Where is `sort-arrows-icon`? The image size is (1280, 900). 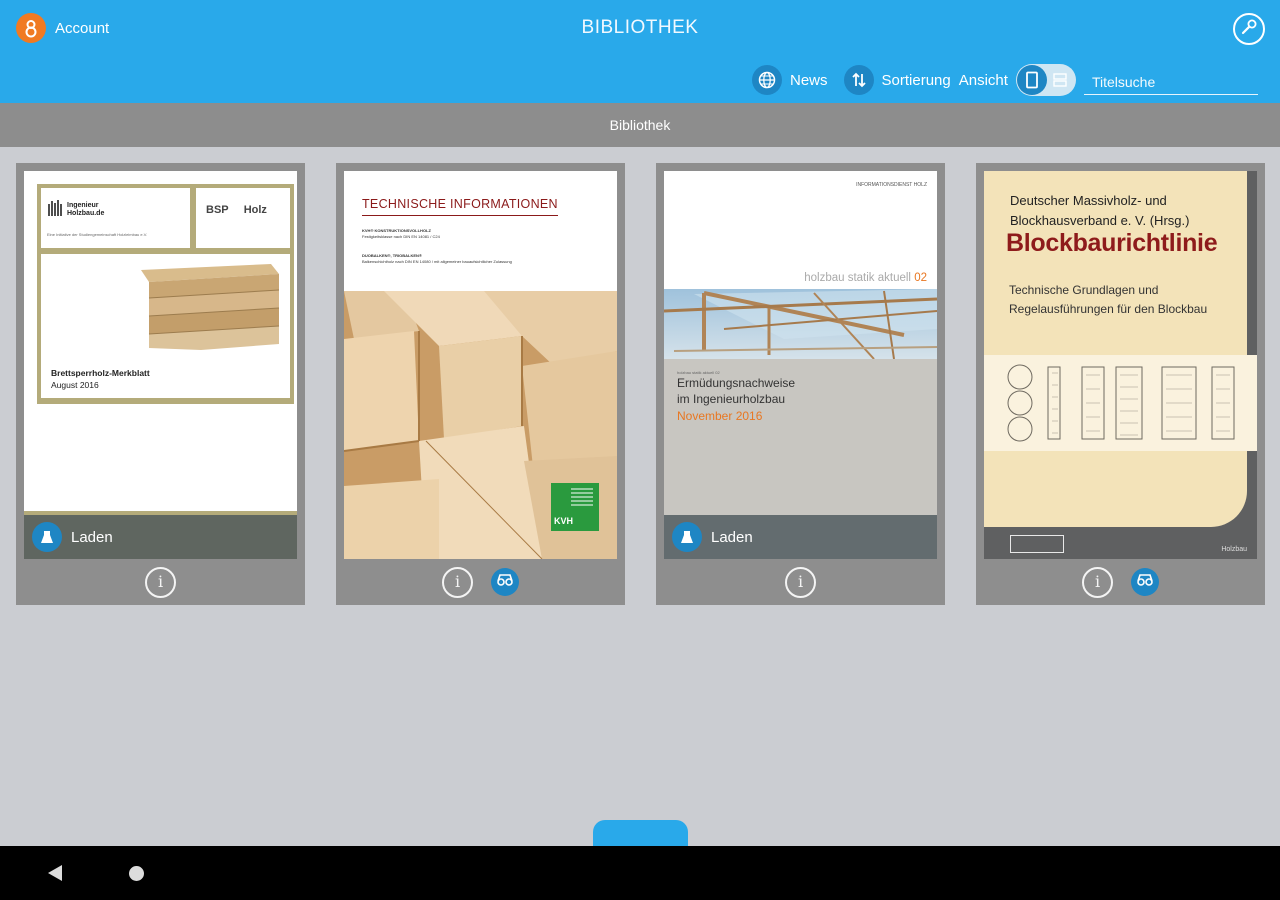 sort-arrows-icon is located at coordinates (858, 80).